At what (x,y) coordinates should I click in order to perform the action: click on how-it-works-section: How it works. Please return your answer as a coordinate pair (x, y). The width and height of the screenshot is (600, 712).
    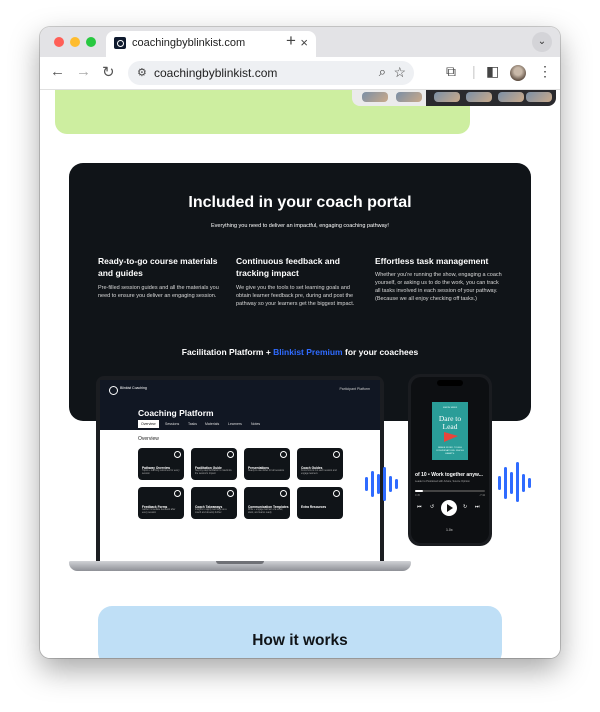
    Looking at the image, I should click on (300, 632).